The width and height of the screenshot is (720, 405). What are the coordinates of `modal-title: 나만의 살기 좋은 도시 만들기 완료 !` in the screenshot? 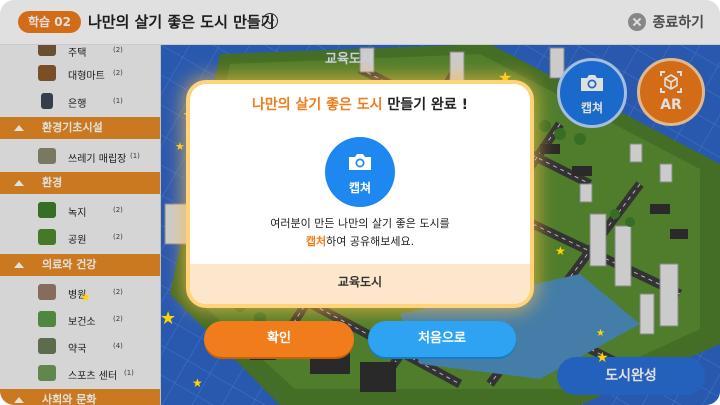 It's located at (360, 104).